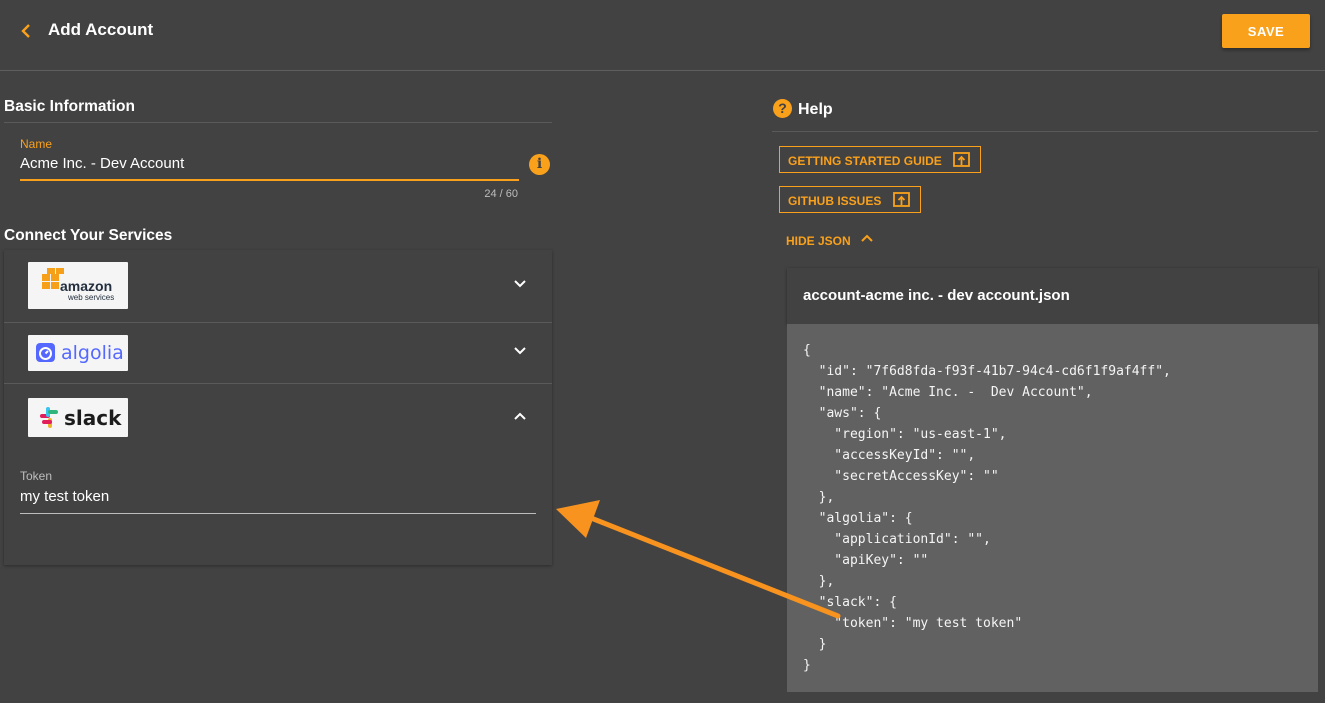 This screenshot has height=703, width=1325. What do you see at coordinates (698, 559) in the screenshot?
I see `annotation-arrow` at bounding box center [698, 559].